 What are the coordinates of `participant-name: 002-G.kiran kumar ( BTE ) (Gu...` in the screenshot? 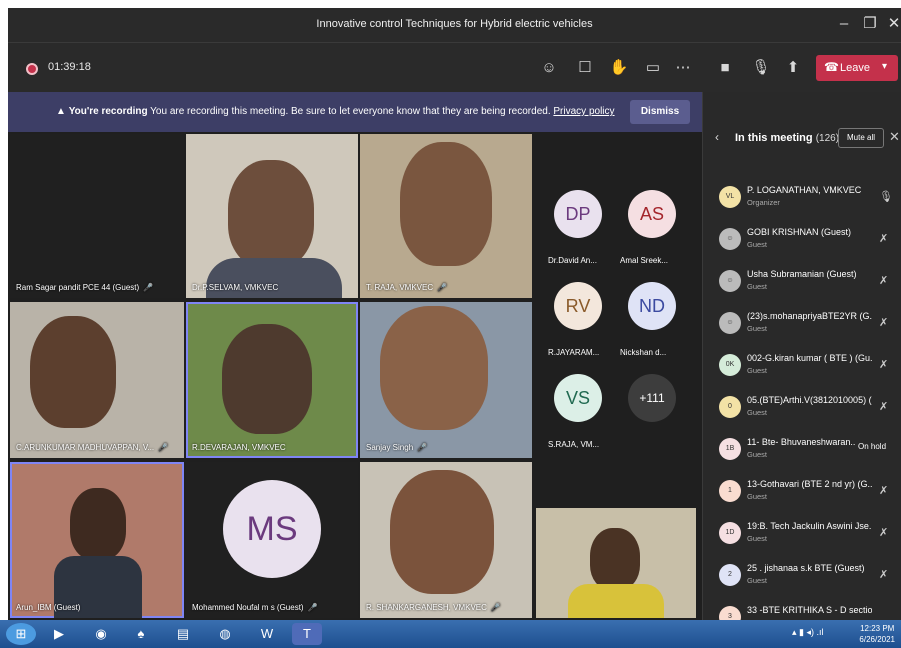 It's located at (809, 358).